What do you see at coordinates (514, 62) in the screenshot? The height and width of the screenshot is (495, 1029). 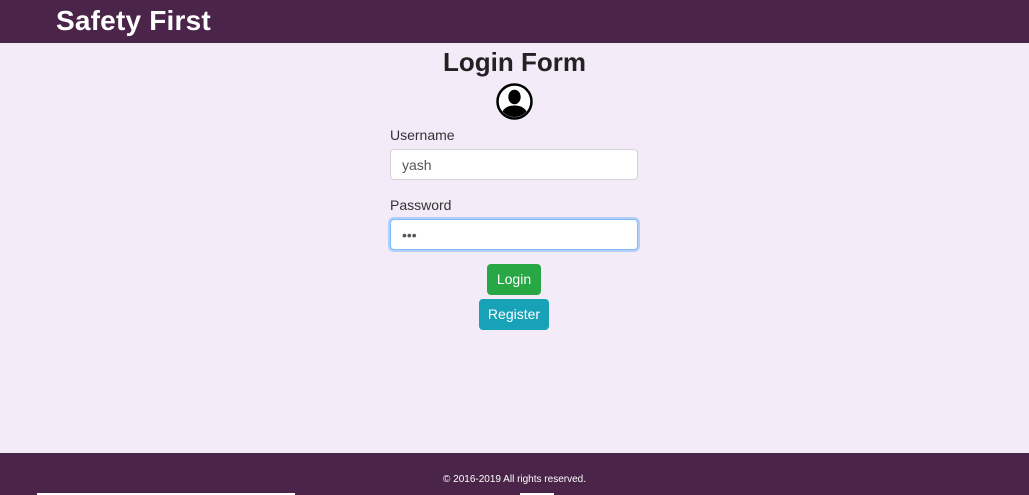 I see `page-title: Login Form` at bounding box center [514, 62].